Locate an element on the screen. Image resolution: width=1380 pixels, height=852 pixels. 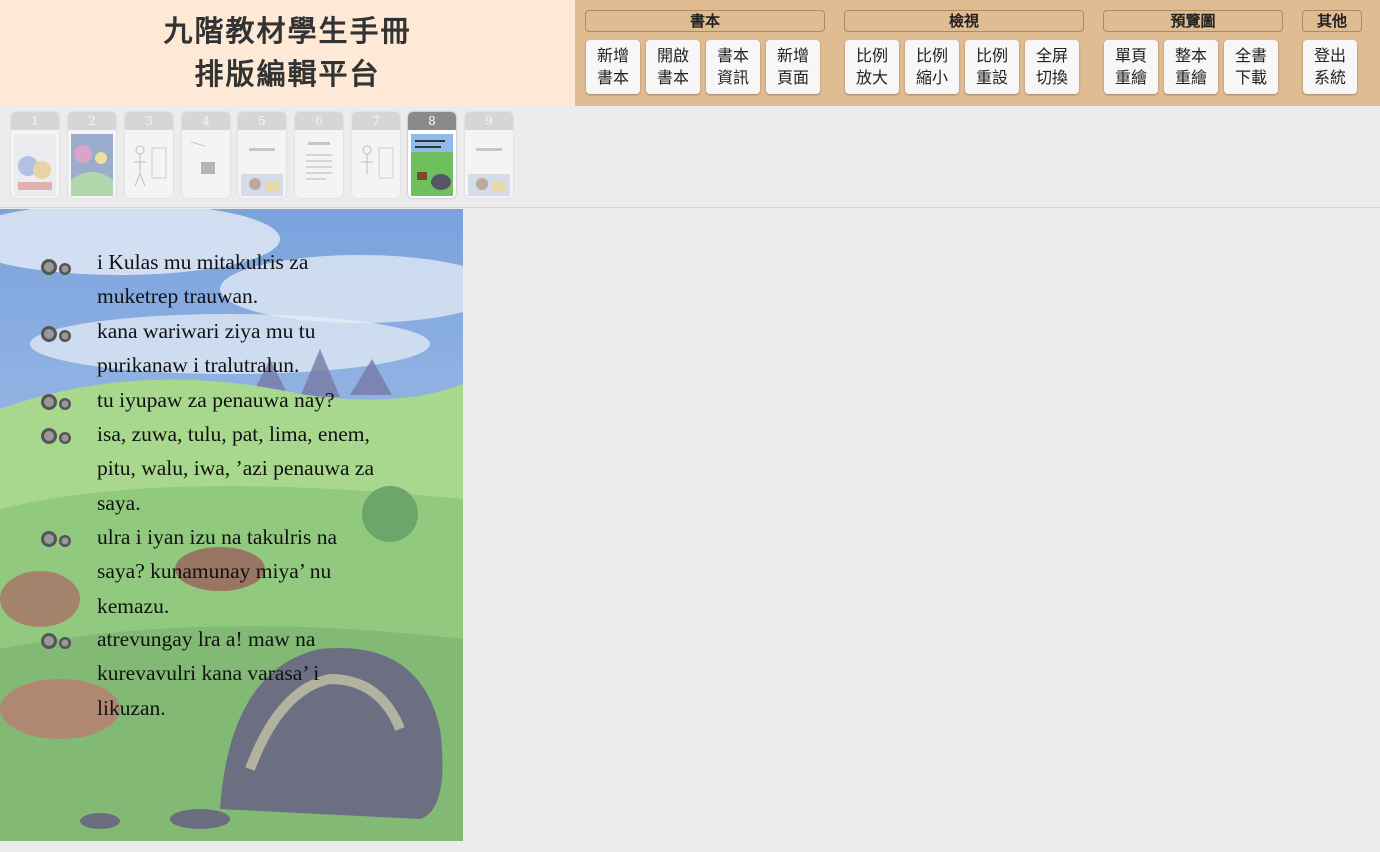
fullscreen-toggle-button: 全屏 切換 is located at coordinates (1052, 67).